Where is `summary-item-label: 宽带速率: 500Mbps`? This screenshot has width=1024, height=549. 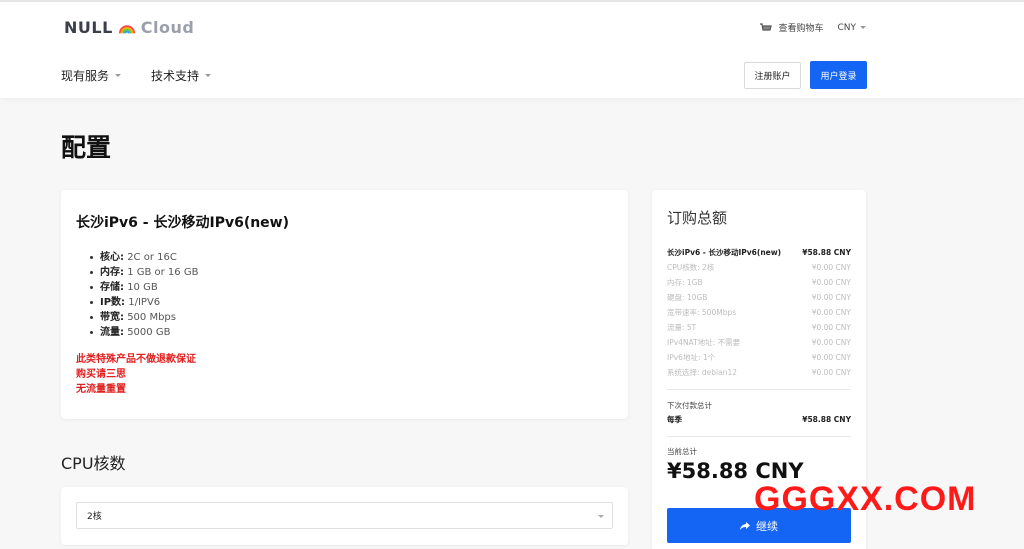 summary-item-label: 宽带速率: 500Mbps is located at coordinates (702, 312).